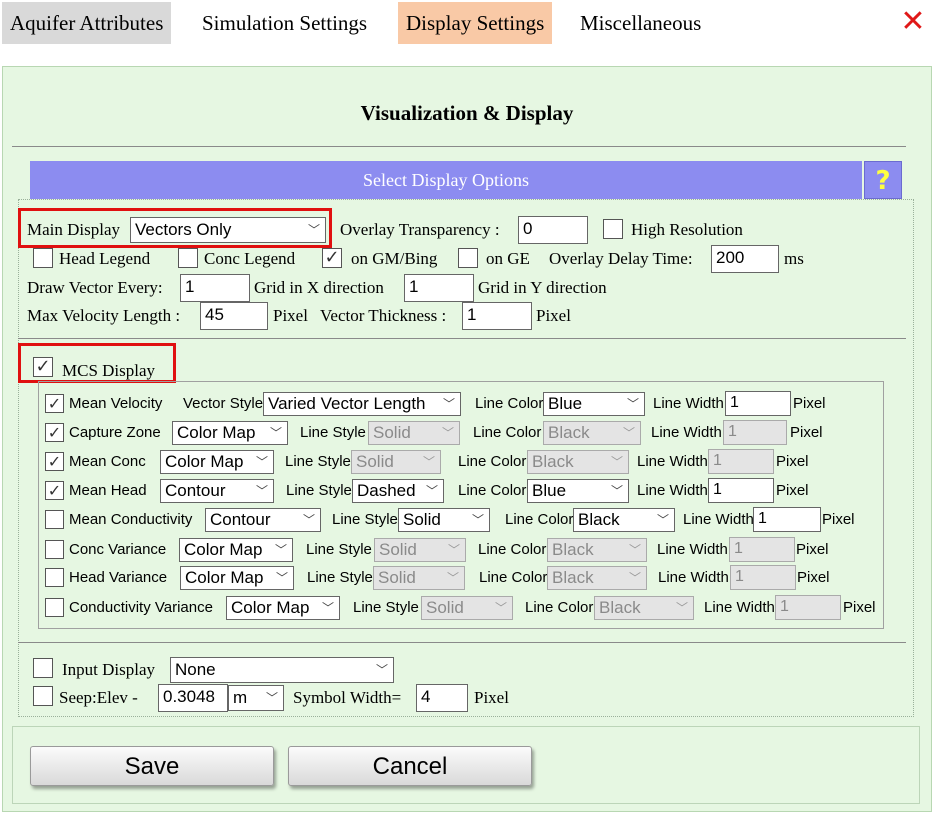 The image size is (934, 814). What do you see at coordinates (553, 230) in the screenshot?
I see `overlay-transparency-input: 0` at bounding box center [553, 230].